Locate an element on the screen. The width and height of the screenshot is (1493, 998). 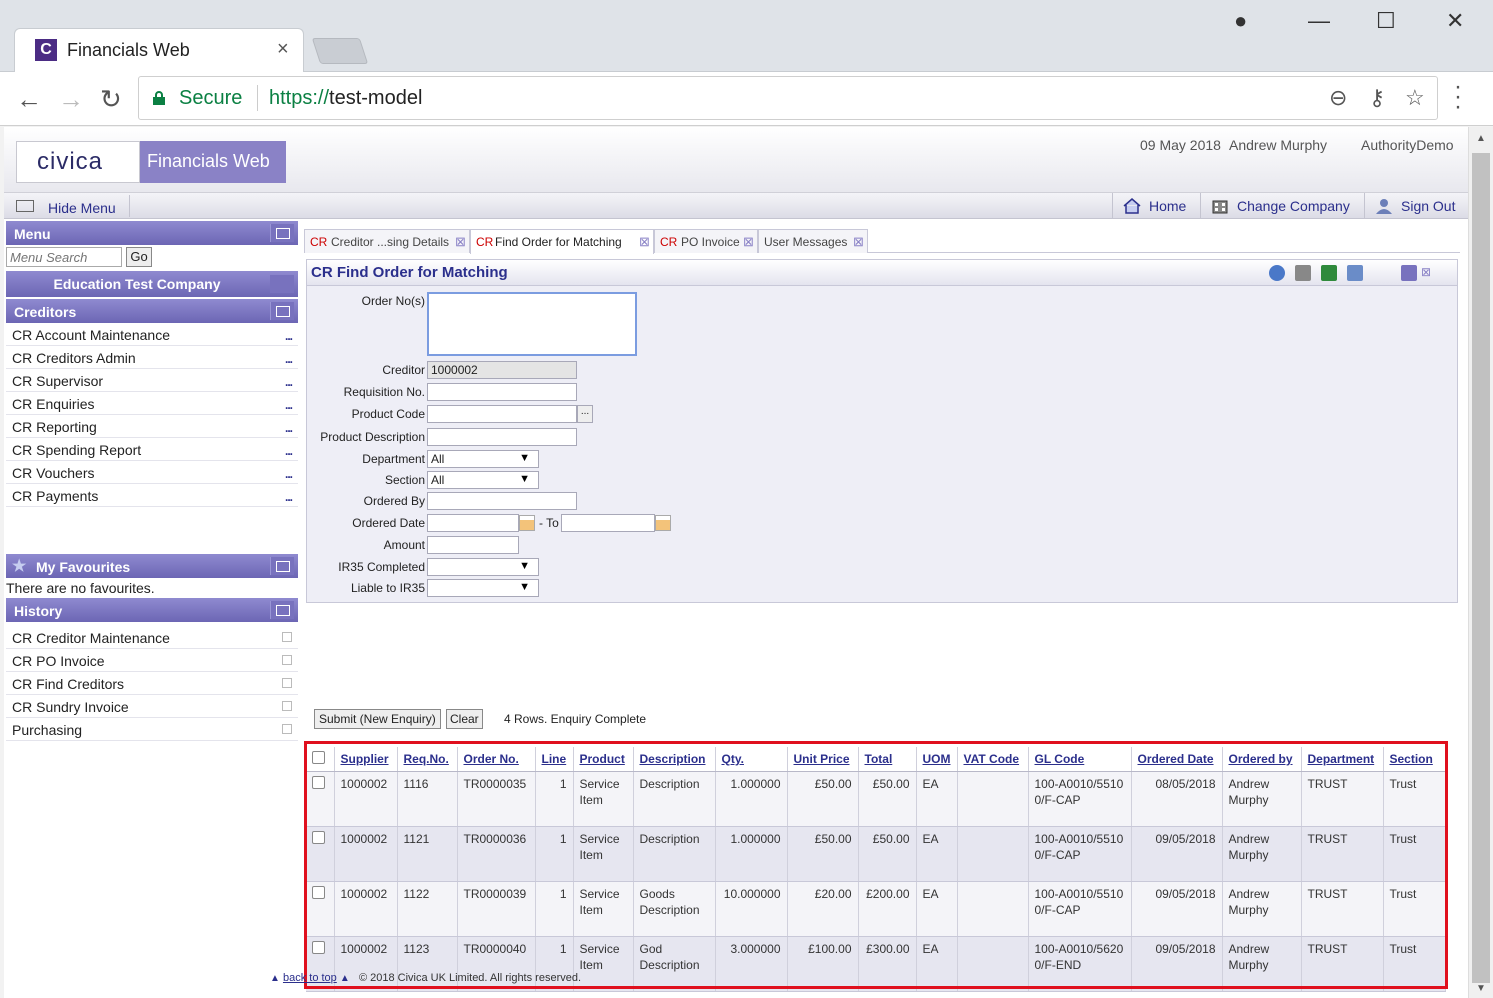
url-text: https://test-model is located at coordinates (345, 98).